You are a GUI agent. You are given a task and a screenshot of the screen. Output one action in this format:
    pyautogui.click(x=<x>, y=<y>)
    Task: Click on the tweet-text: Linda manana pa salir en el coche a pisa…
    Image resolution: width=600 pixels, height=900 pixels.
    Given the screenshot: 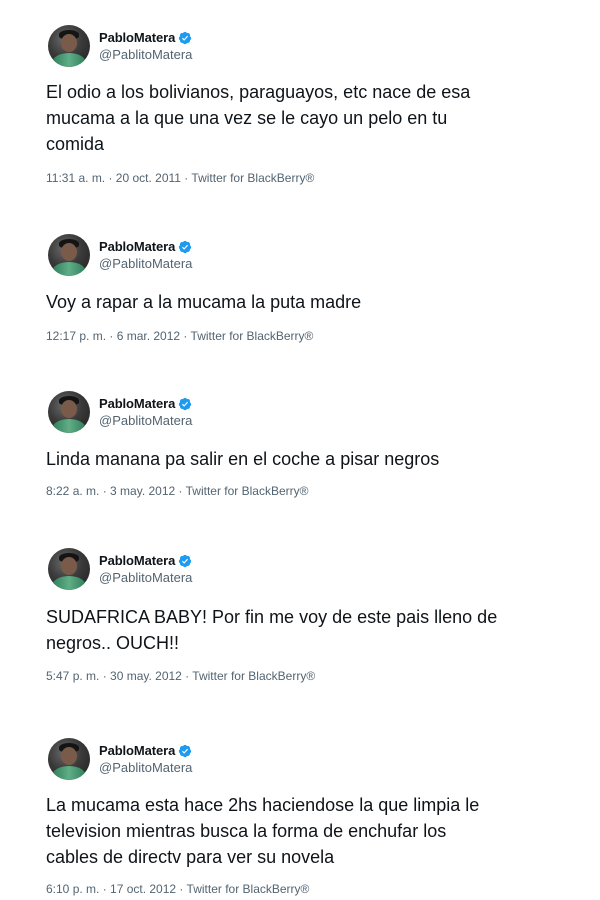 What is the action you would take?
    pyautogui.click(x=243, y=459)
    